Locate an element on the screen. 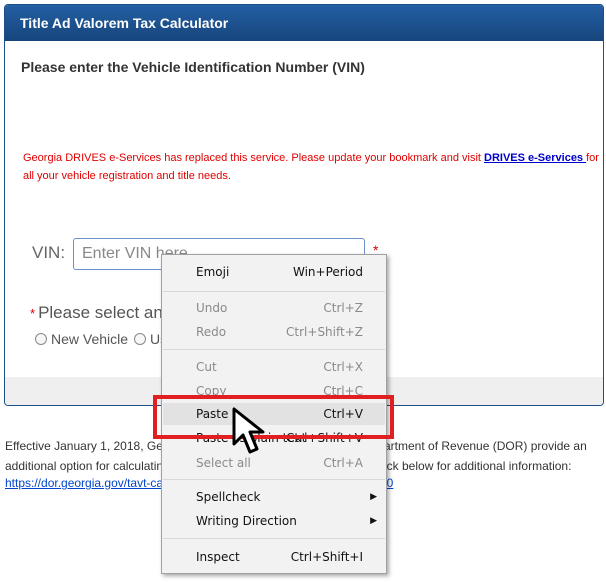  menu-item-label: Undo is located at coordinates (212, 308).